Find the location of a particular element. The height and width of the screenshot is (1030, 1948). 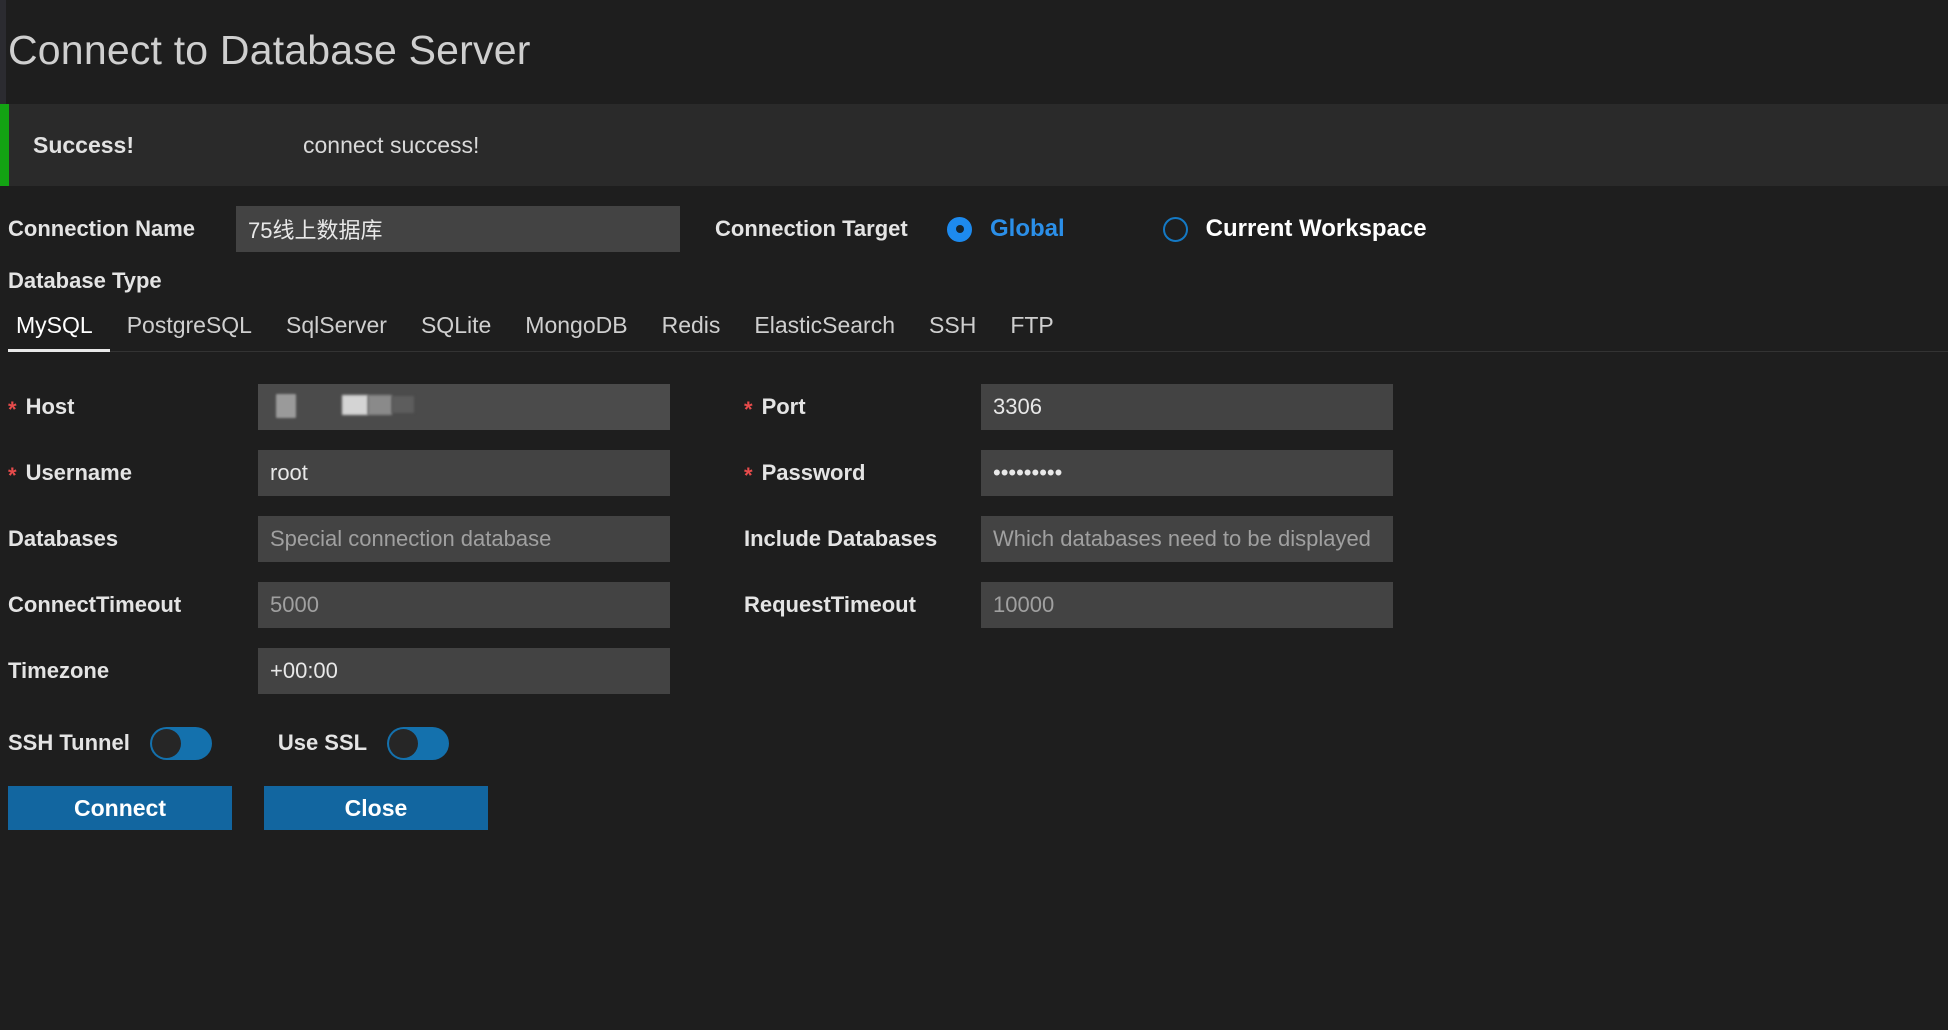

success-banner: Success! connect success! is located at coordinates (974, 145).